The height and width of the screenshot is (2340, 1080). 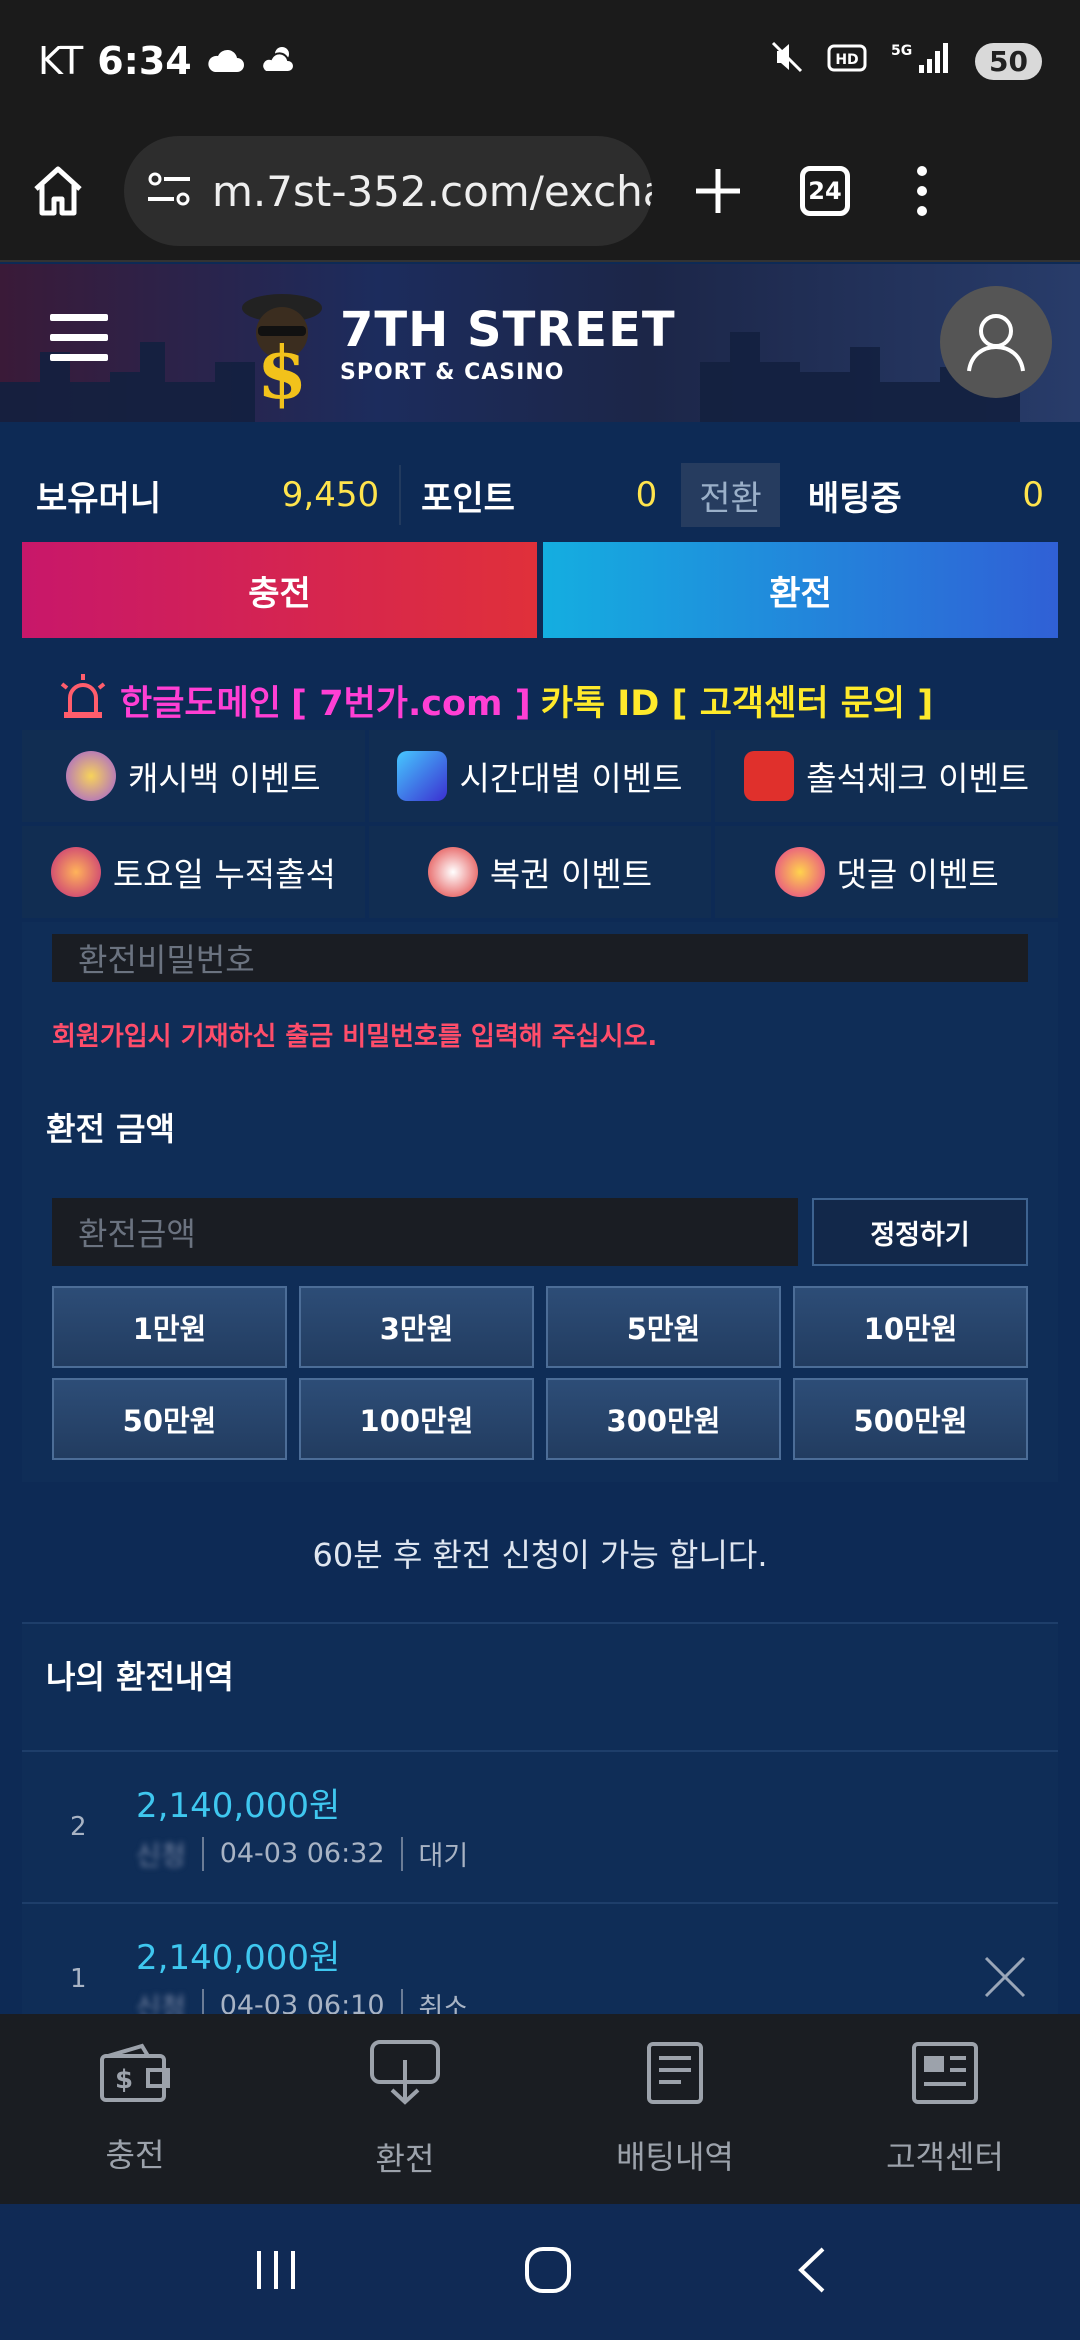 What do you see at coordinates (416, 1419) in the screenshot?
I see `preset-button: 100만원` at bounding box center [416, 1419].